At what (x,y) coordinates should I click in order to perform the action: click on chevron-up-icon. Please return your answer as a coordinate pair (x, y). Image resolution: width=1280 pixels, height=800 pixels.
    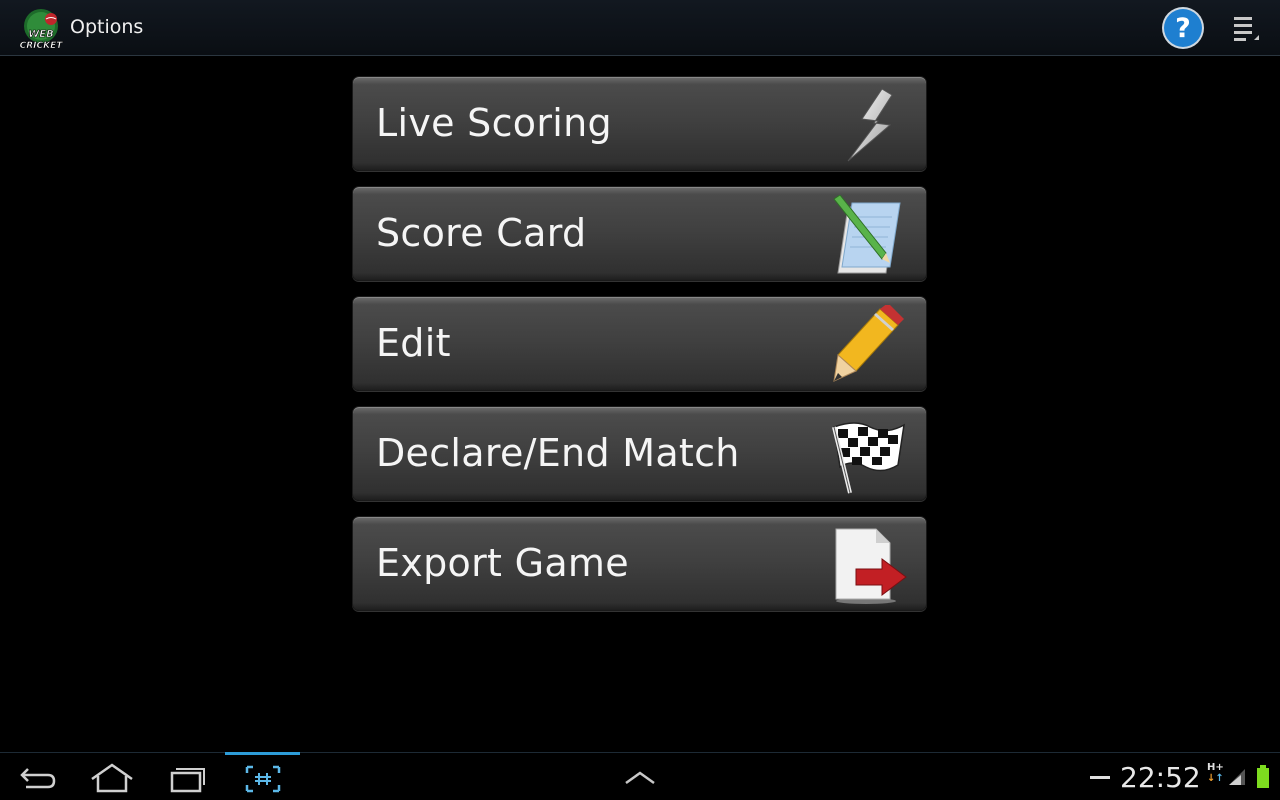
    Looking at the image, I should click on (640, 777).